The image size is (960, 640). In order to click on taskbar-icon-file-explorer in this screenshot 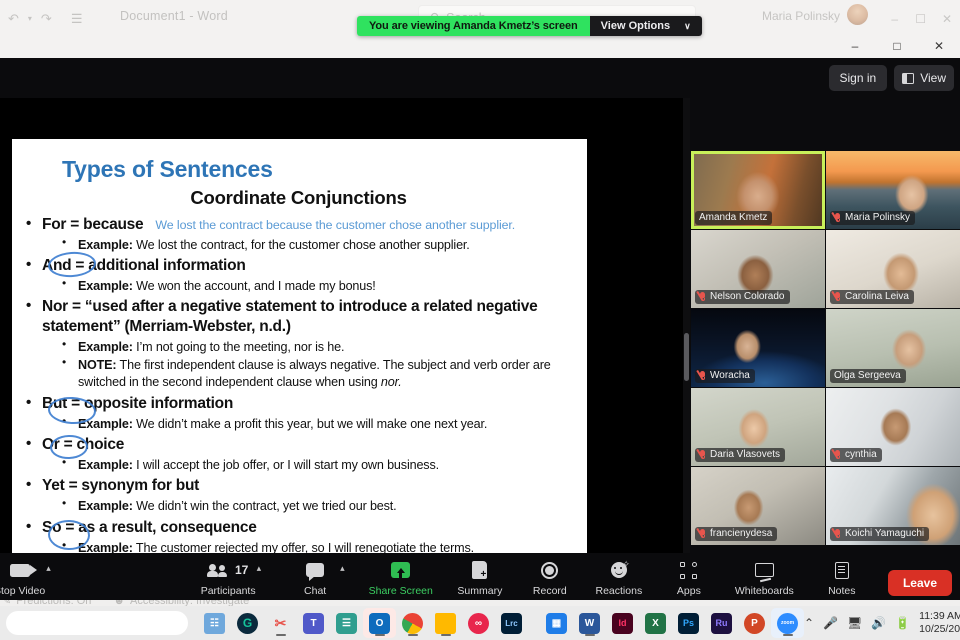, I will do `click(445, 623)`.